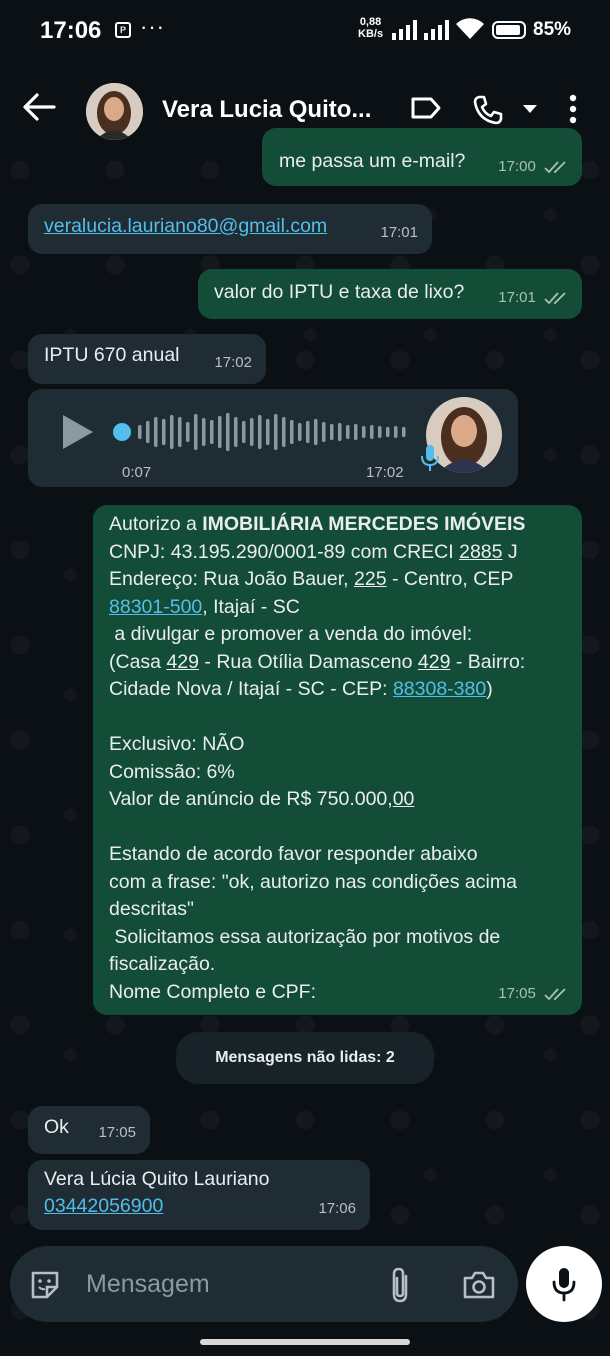  I want to click on message-incoming: IPTU 670 anual 17:02, so click(147, 359).